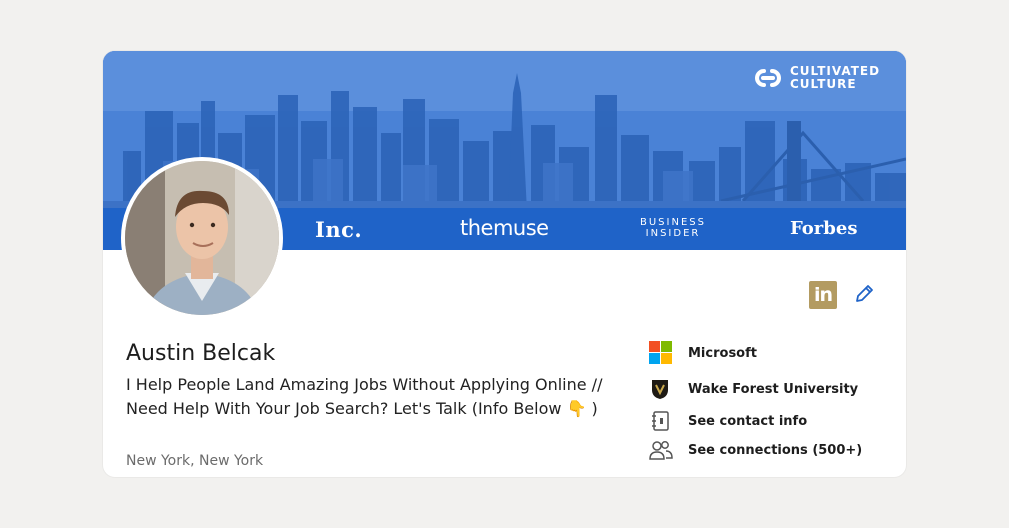 The width and height of the screenshot is (1009, 528). What do you see at coordinates (835, 77) in the screenshot?
I see `brand-logo-text: CULTIVATED CULTURE` at bounding box center [835, 77].